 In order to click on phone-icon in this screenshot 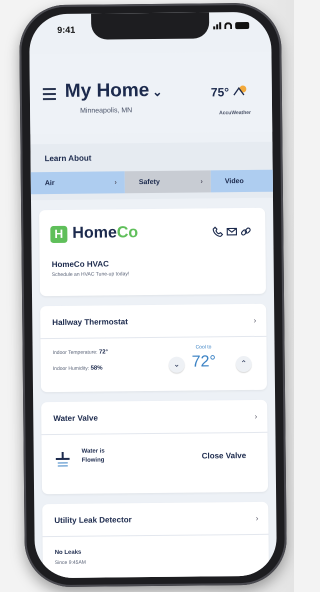, I will do `click(218, 231)`.